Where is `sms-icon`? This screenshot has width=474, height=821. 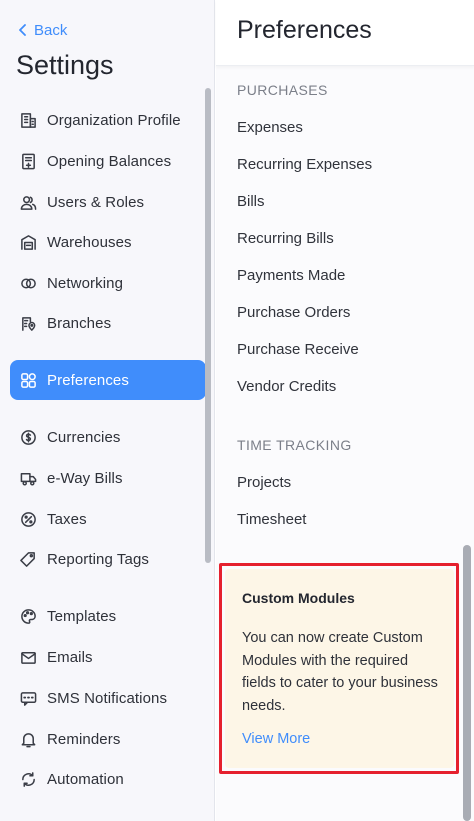 sms-icon is located at coordinates (28, 698).